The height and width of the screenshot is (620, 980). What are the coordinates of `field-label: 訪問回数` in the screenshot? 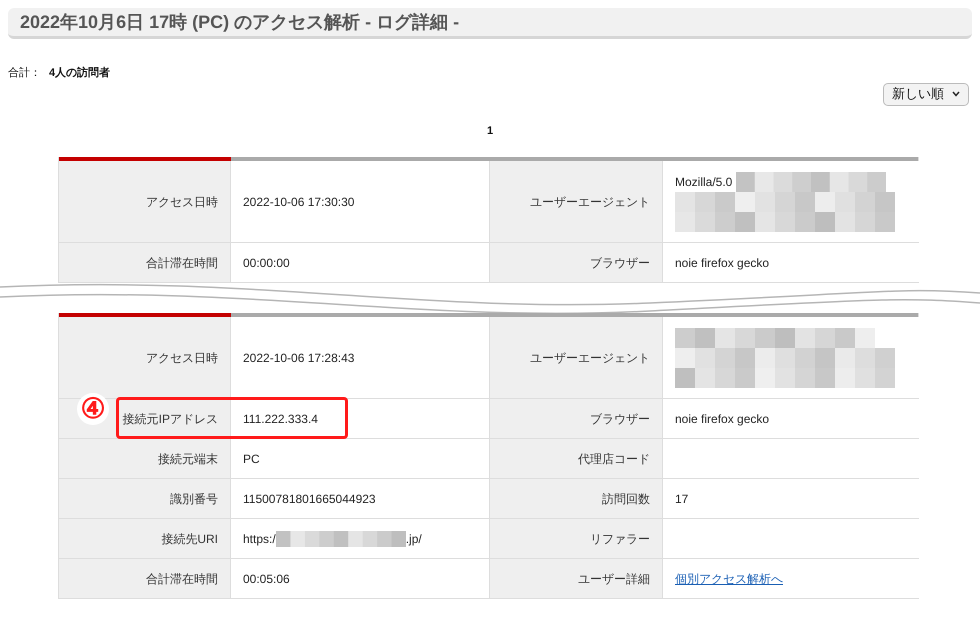 It's located at (626, 499).